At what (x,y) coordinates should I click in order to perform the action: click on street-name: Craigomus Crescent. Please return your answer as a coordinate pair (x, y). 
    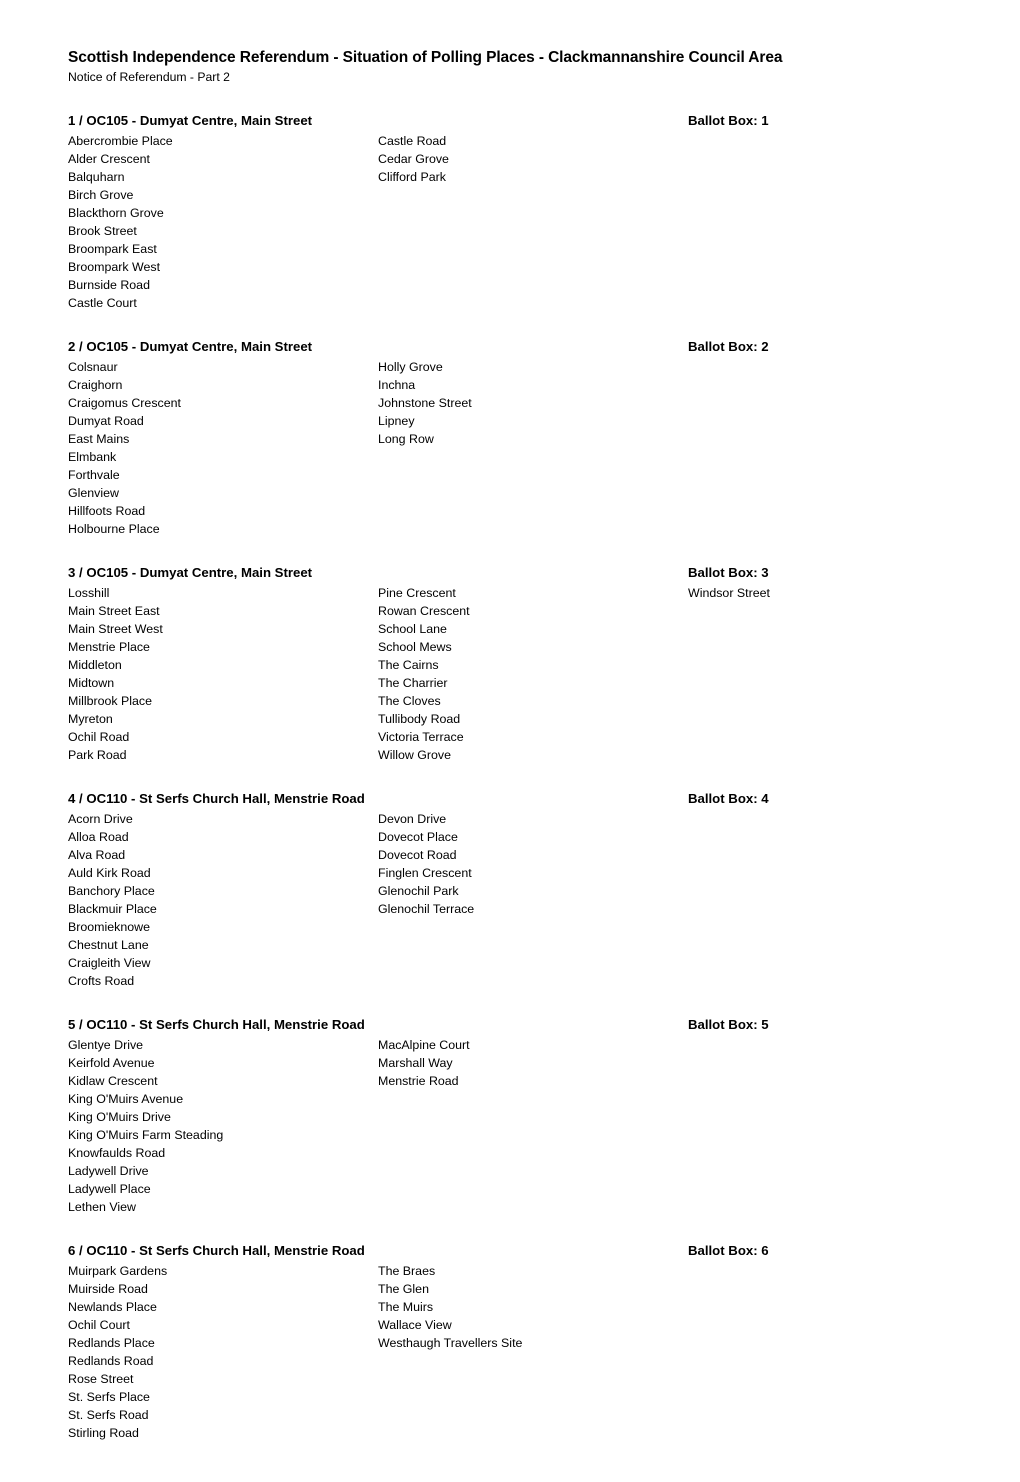
    Looking at the image, I should click on (124, 402).